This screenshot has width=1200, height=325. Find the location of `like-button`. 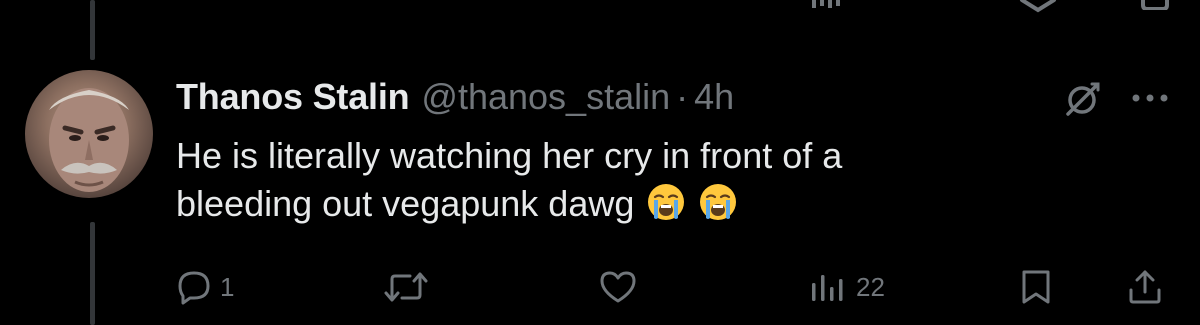

like-button is located at coordinates (618, 287).